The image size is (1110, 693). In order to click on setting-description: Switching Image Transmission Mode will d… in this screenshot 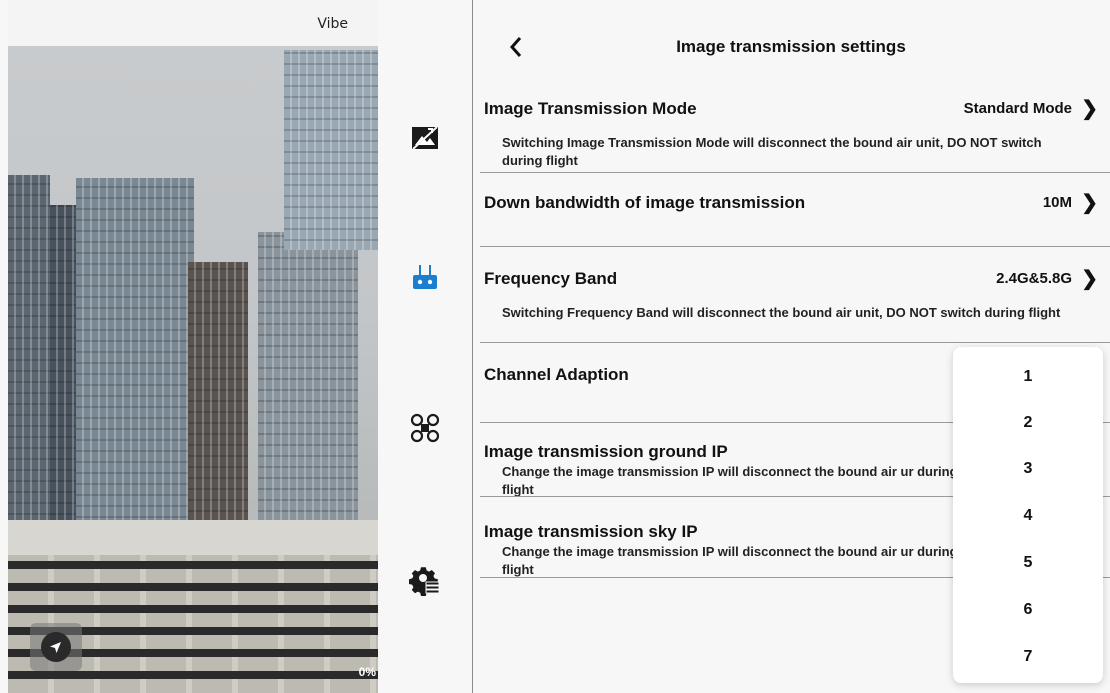, I will do `click(772, 151)`.